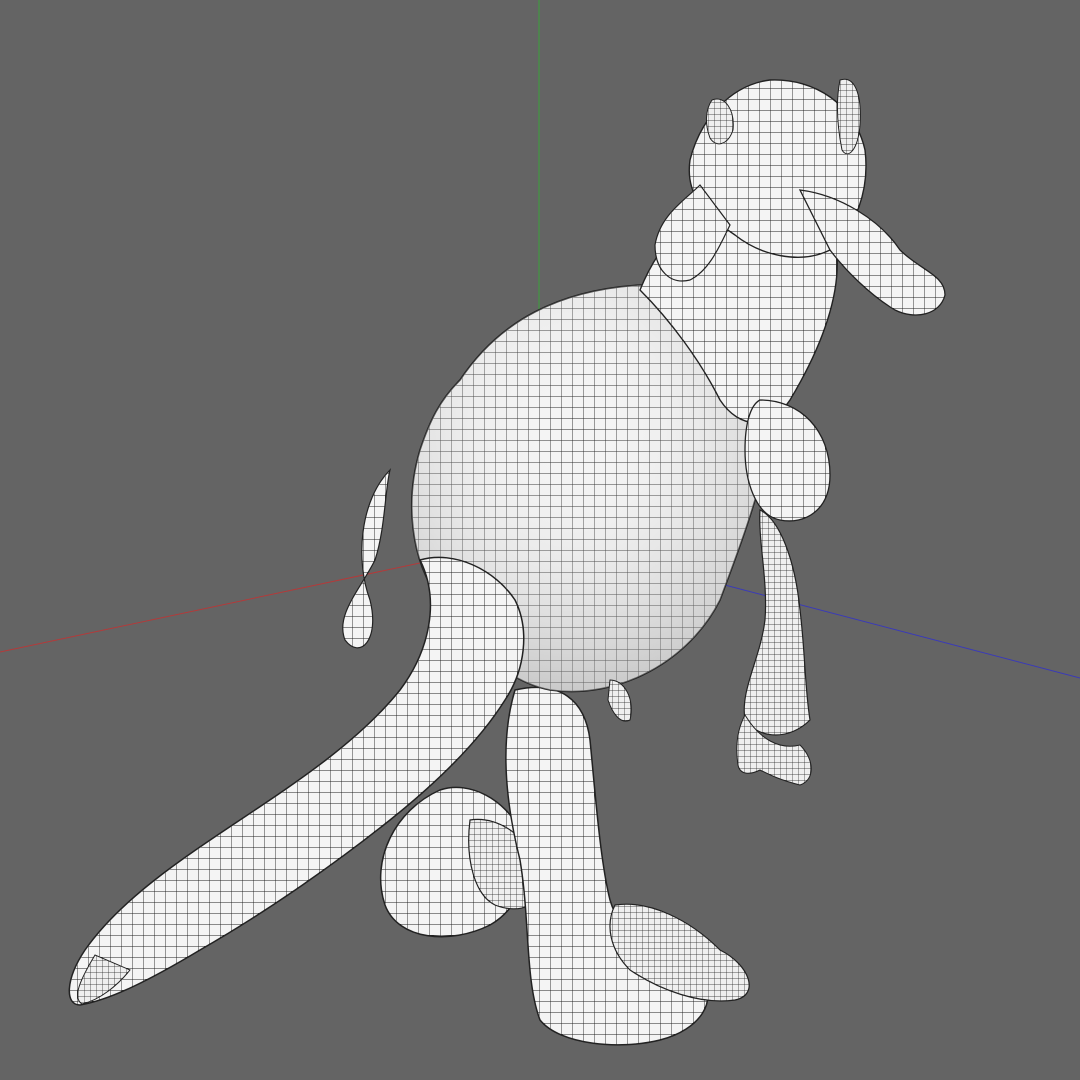 Image resolution: width=1080 pixels, height=1080 pixels. I want to click on left-arm, so click(619, 700).